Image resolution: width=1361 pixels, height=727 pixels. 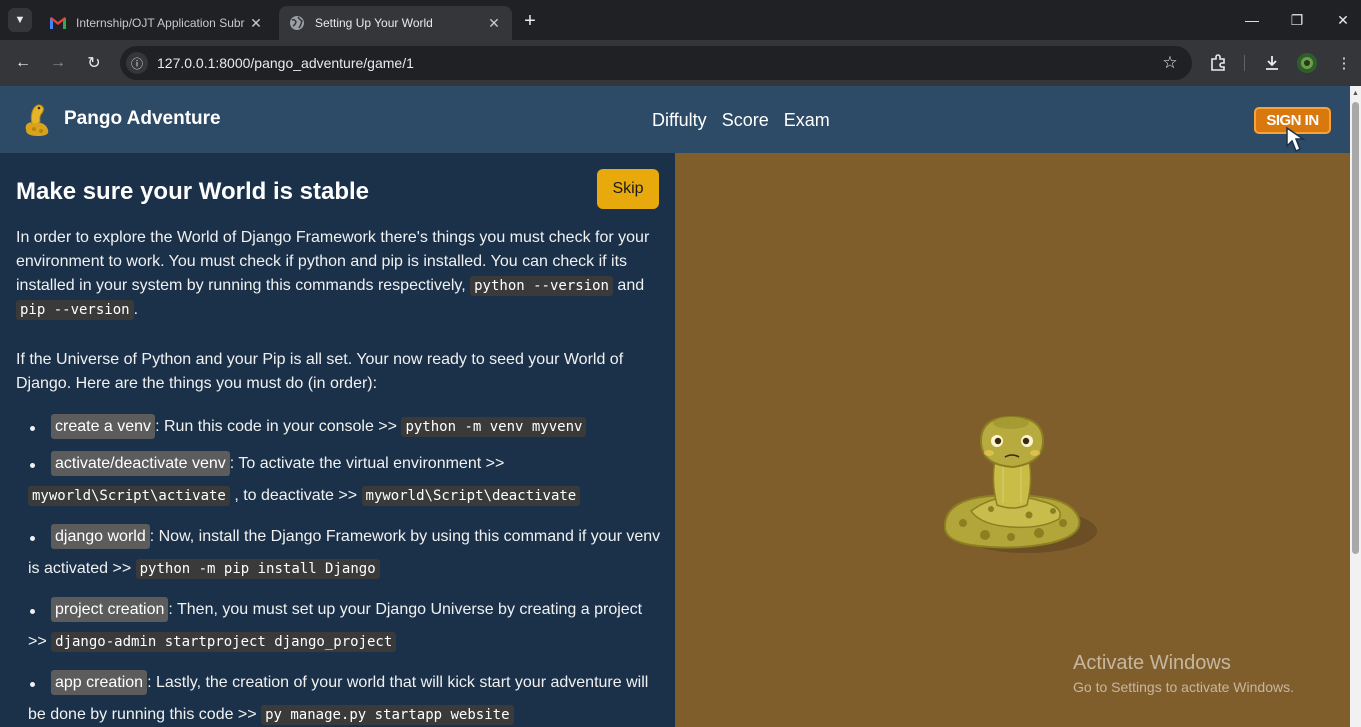 What do you see at coordinates (1252, 20) in the screenshot?
I see `minimize-icon: —` at bounding box center [1252, 20].